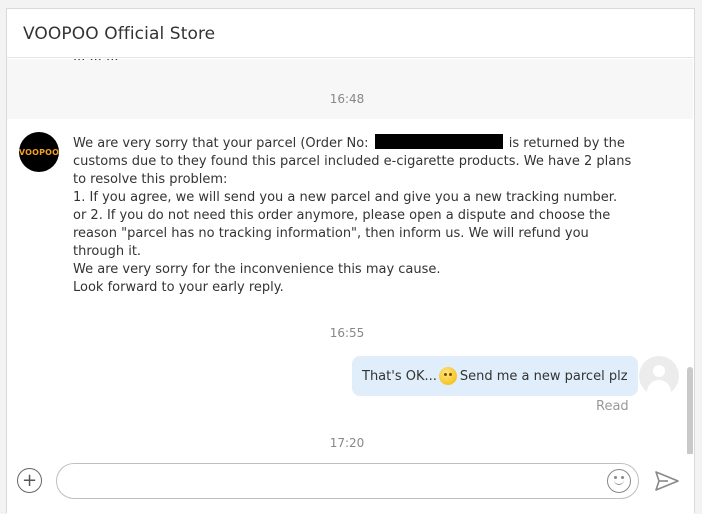 This screenshot has height=514, width=702. I want to click on flushed-face-icon, so click(447, 376).